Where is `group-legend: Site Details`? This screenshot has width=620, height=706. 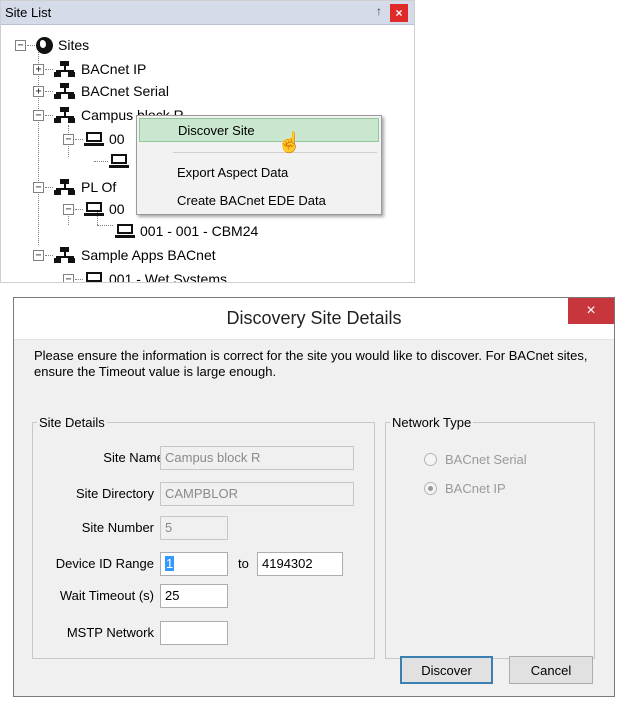 group-legend: Site Details is located at coordinates (72, 422).